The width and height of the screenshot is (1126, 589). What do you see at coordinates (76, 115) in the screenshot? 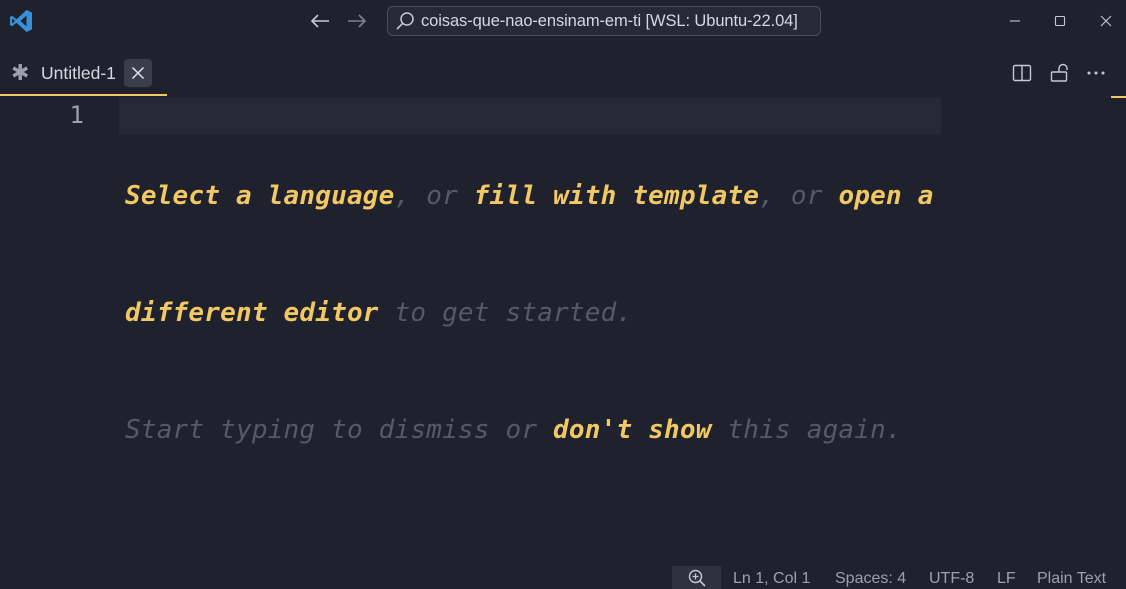
I see `line-number: 1` at bounding box center [76, 115].